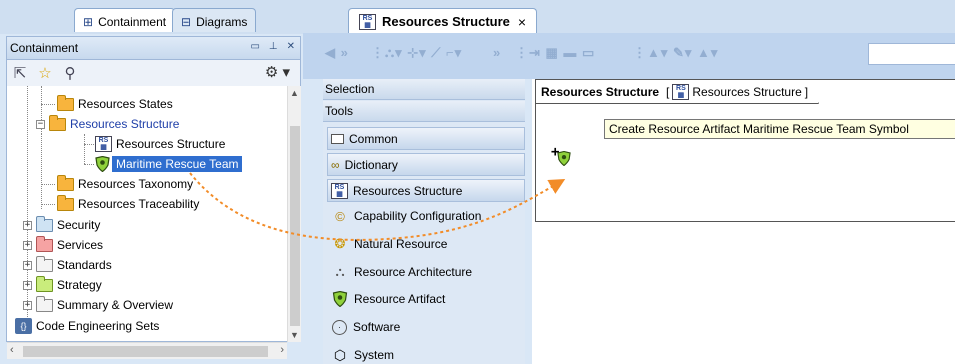 The image size is (955, 364). What do you see at coordinates (339, 327) in the screenshot?
I see `software-icon: ·` at bounding box center [339, 327].